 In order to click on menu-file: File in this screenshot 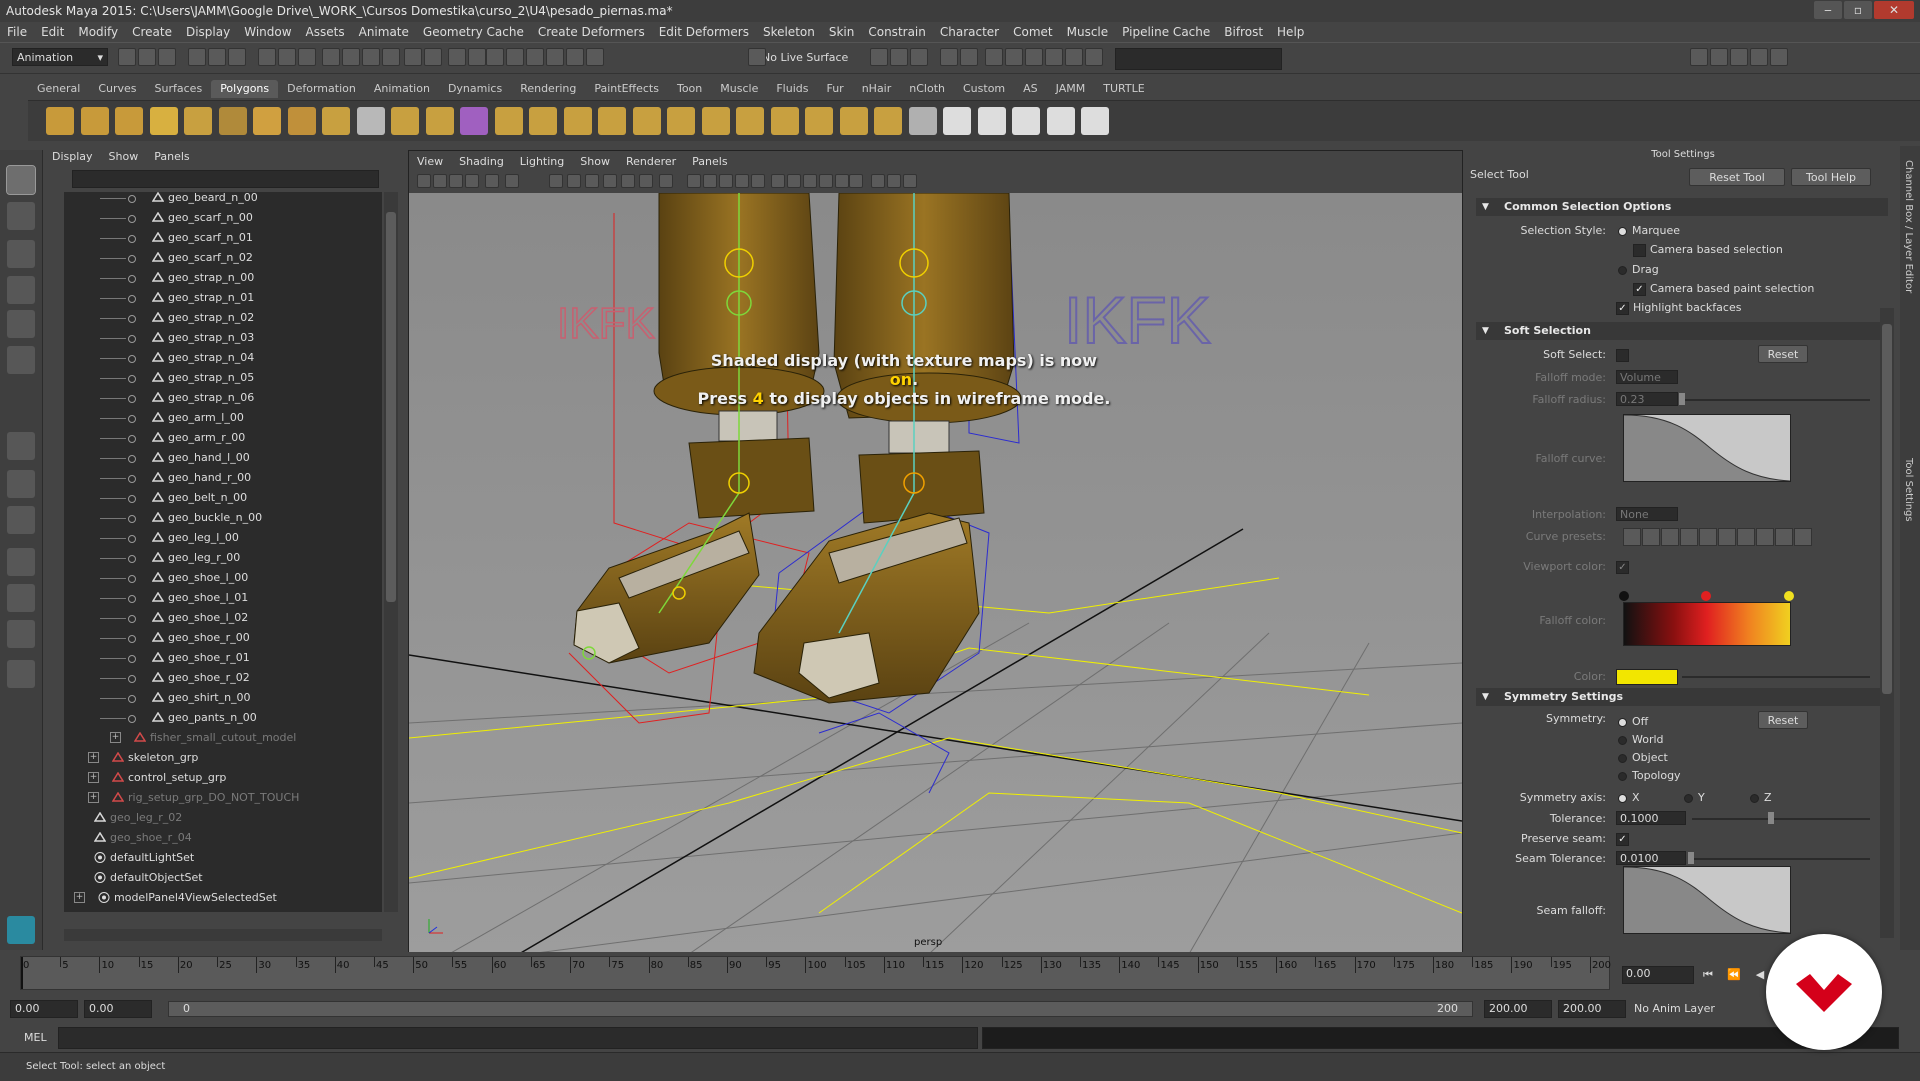, I will do `click(17, 32)`.